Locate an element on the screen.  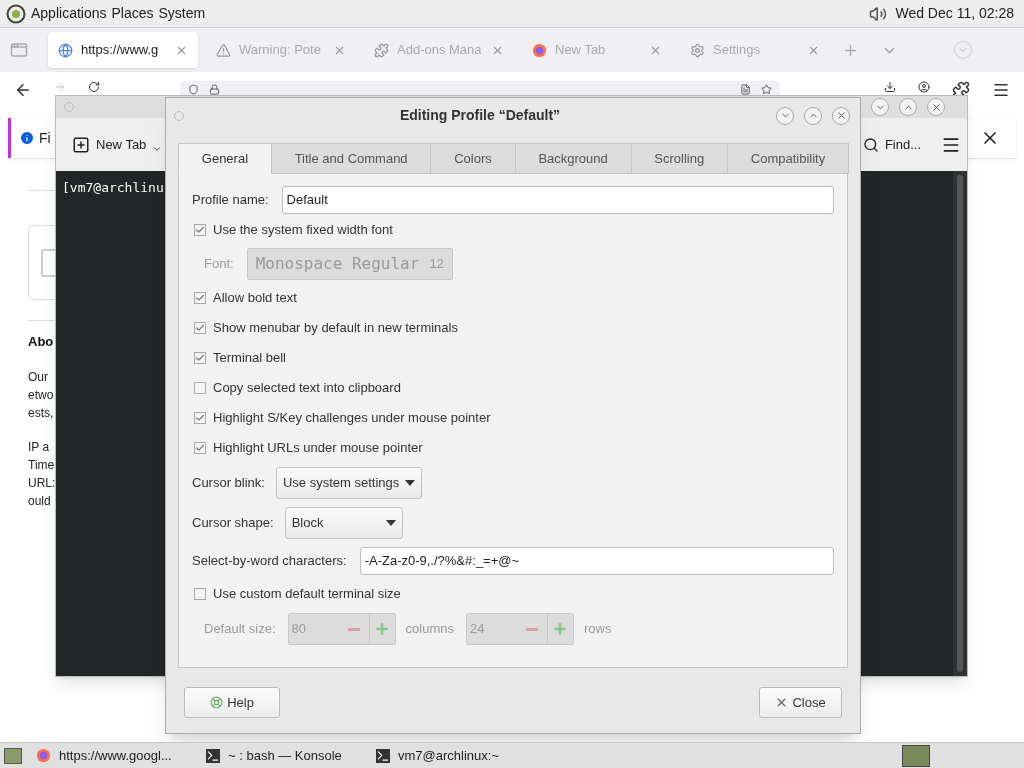
field-label: Cursor shape: is located at coordinates (233, 523).